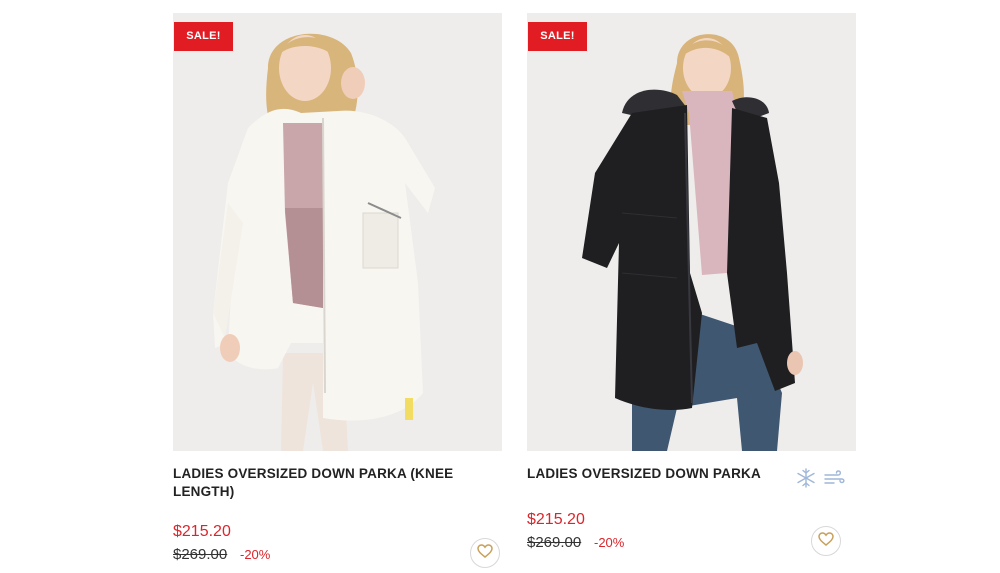 This screenshot has height=573, width=1000. Describe the element at coordinates (806, 478) in the screenshot. I see `snowflake-icon` at that location.